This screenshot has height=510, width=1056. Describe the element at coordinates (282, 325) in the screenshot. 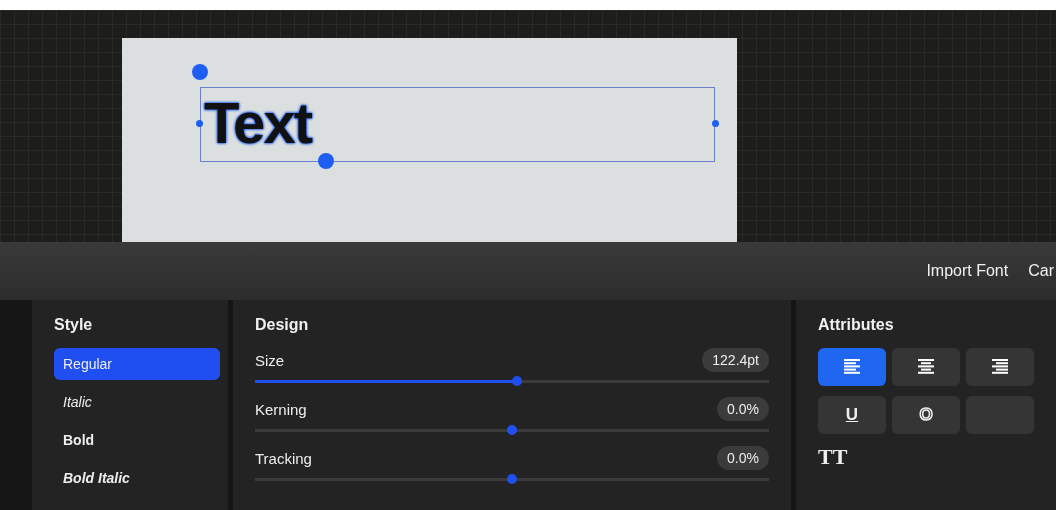

I see `panel-title: Design` at that location.